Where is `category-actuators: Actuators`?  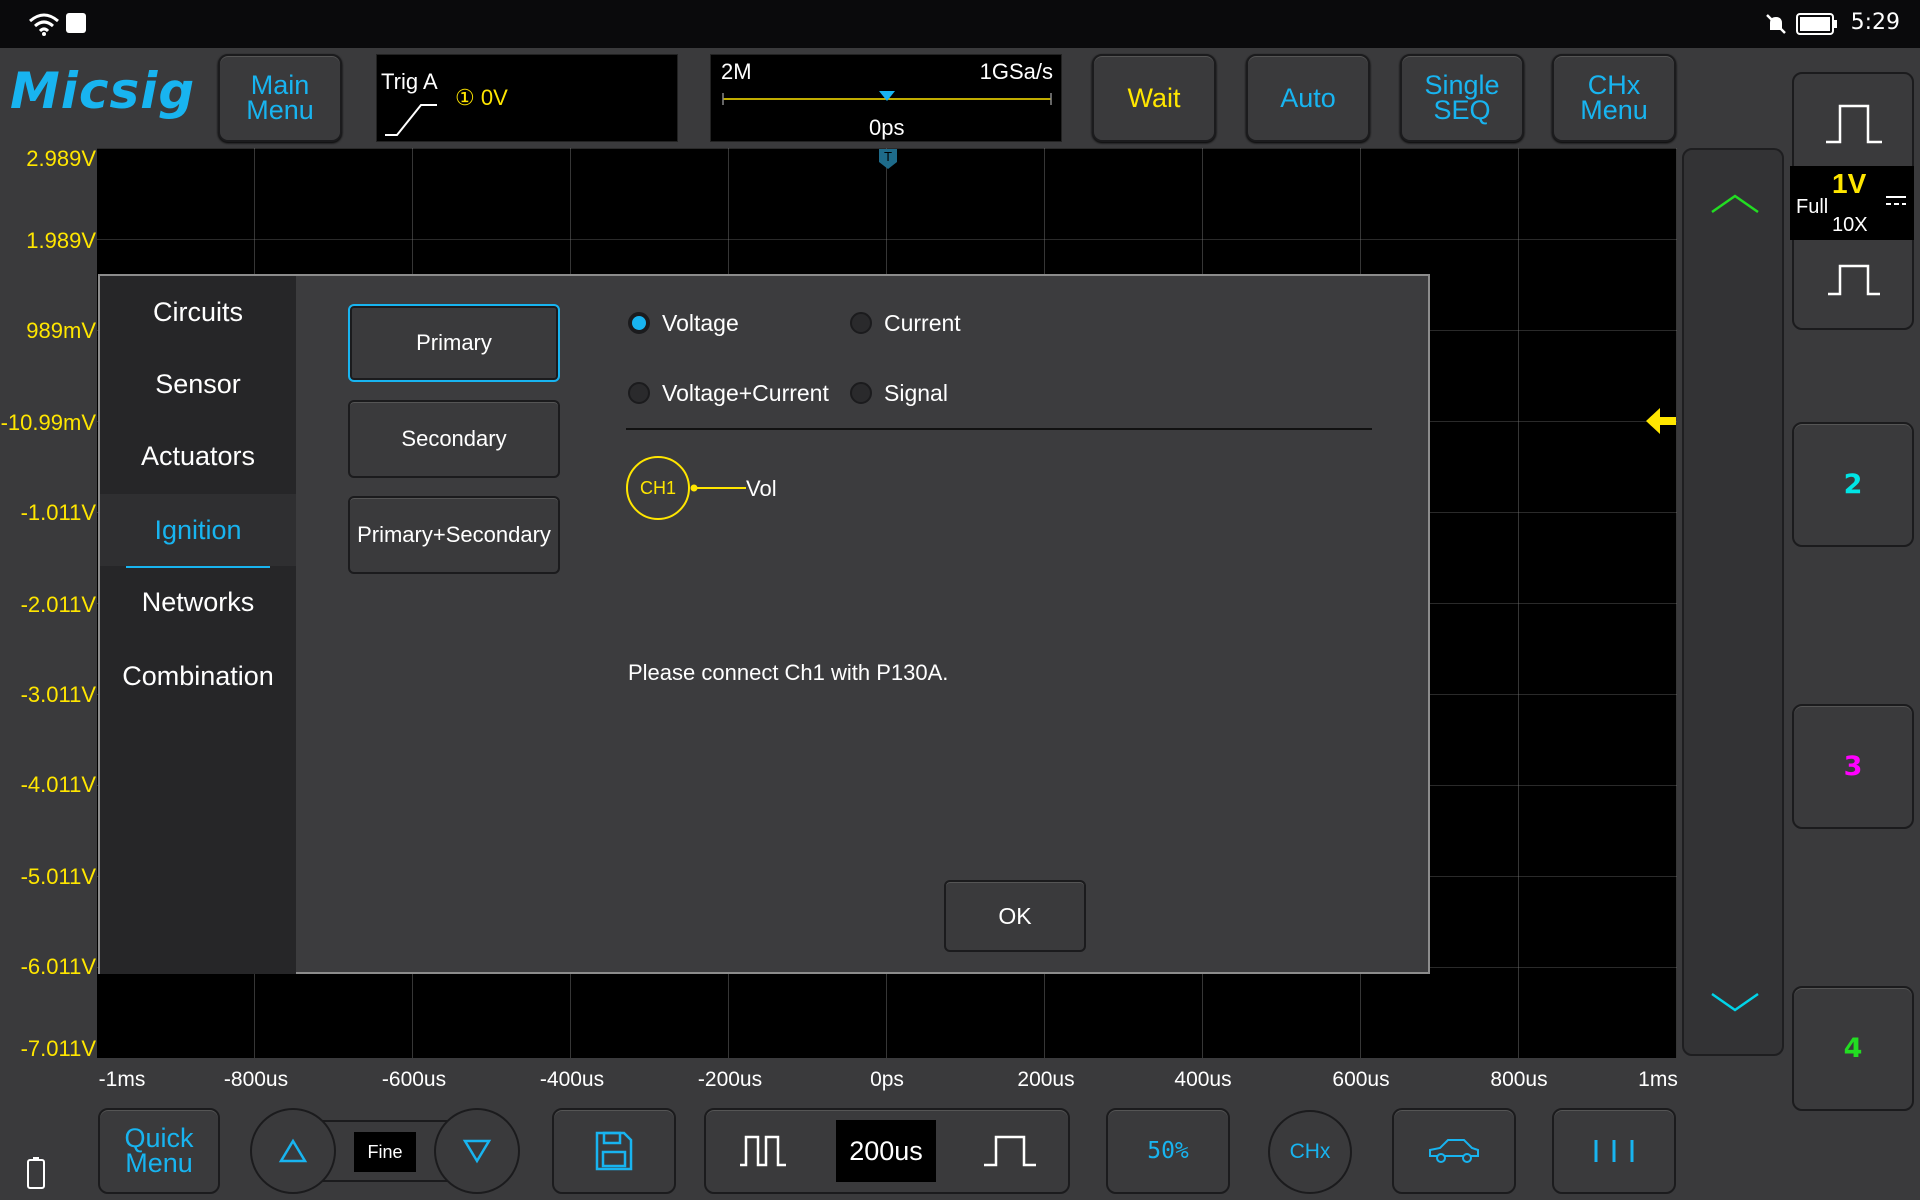
category-actuators: Actuators is located at coordinates (198, 456).